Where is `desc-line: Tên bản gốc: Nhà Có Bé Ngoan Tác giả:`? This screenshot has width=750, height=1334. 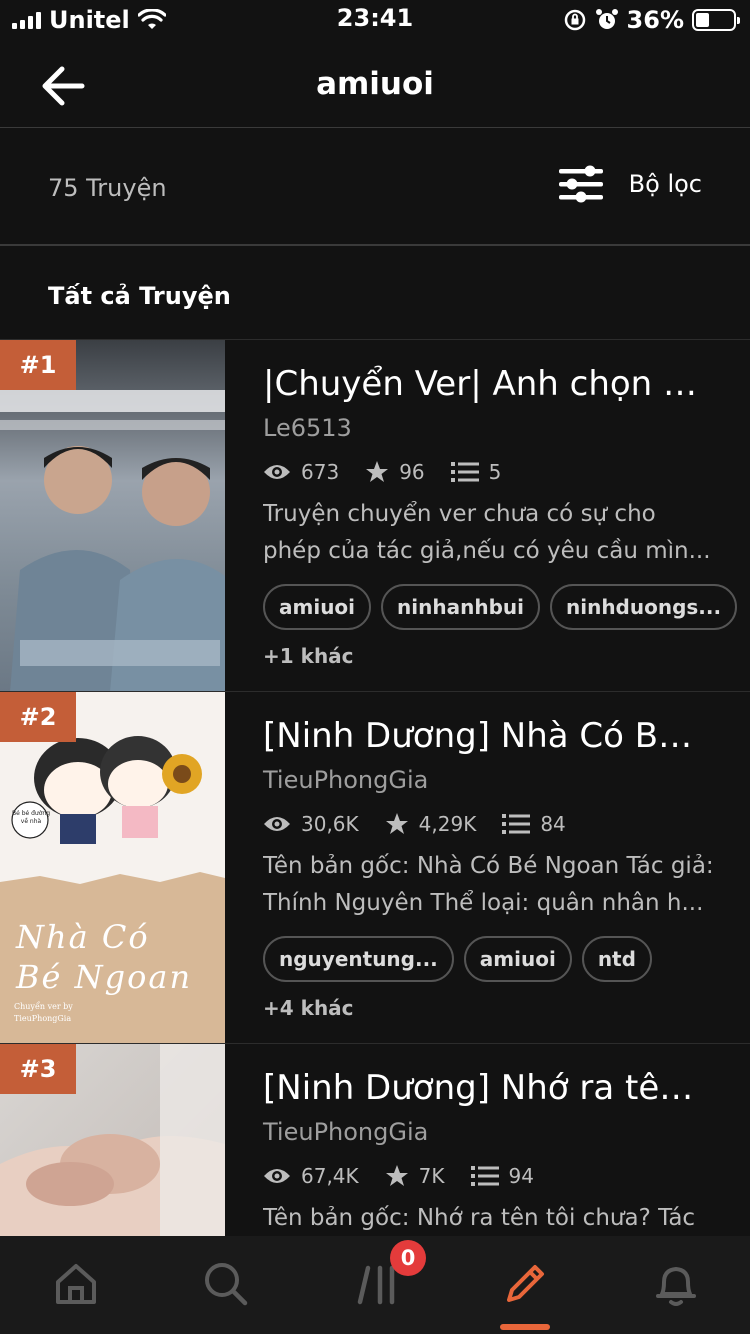 desc-line: Tên bản gốc: Nhà Có Bé Ngoan Tác giả: is located at coordinates (488, 866).